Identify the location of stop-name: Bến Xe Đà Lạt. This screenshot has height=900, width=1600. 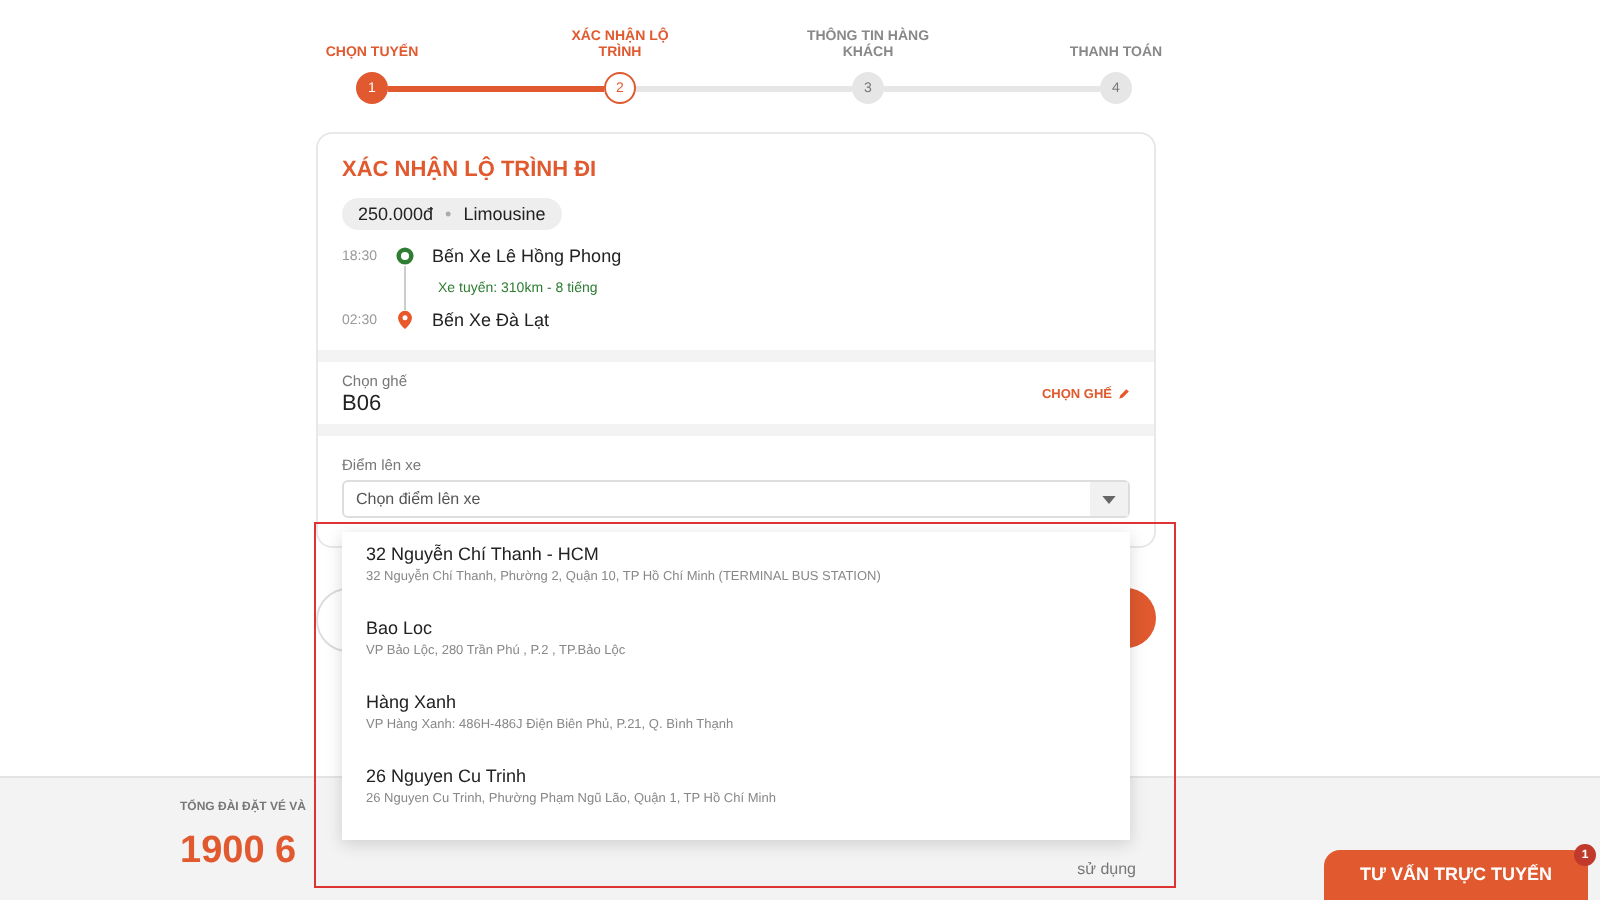
(491, 320).